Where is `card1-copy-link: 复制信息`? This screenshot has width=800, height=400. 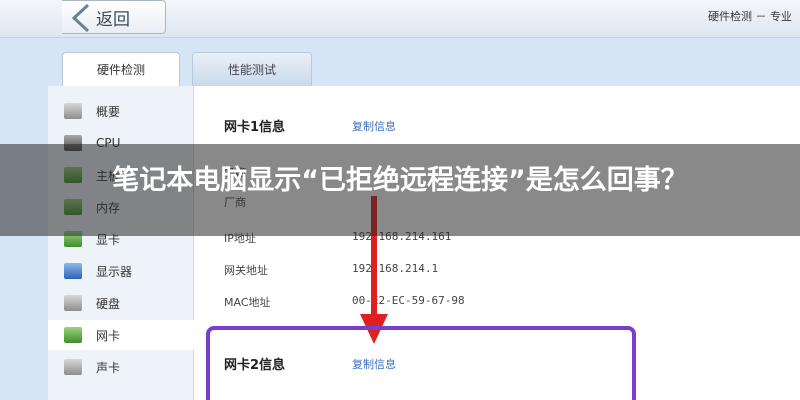
card1-copy-link: 复制信息 is located at coordinates (374, 126).